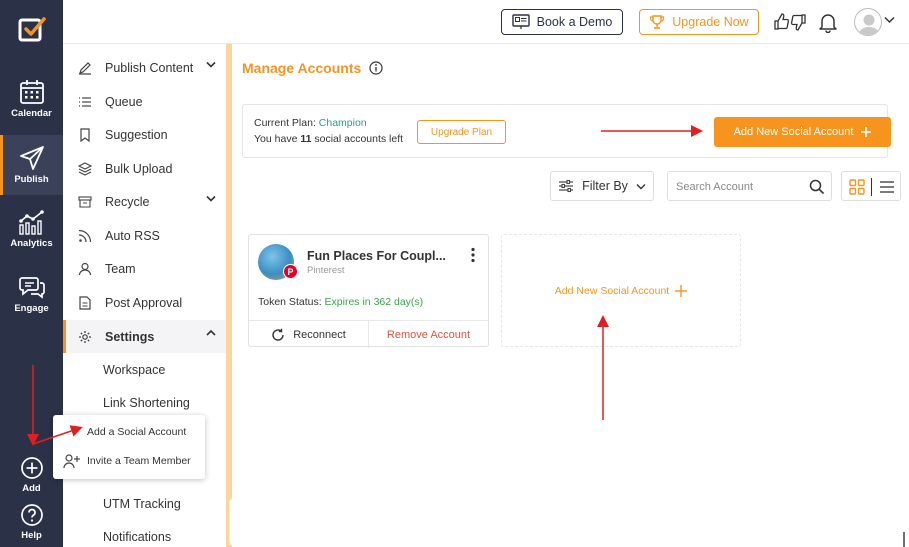 The image size is (909, 547). I want to click on page-title: Manage Accounts, so click(312, 68).